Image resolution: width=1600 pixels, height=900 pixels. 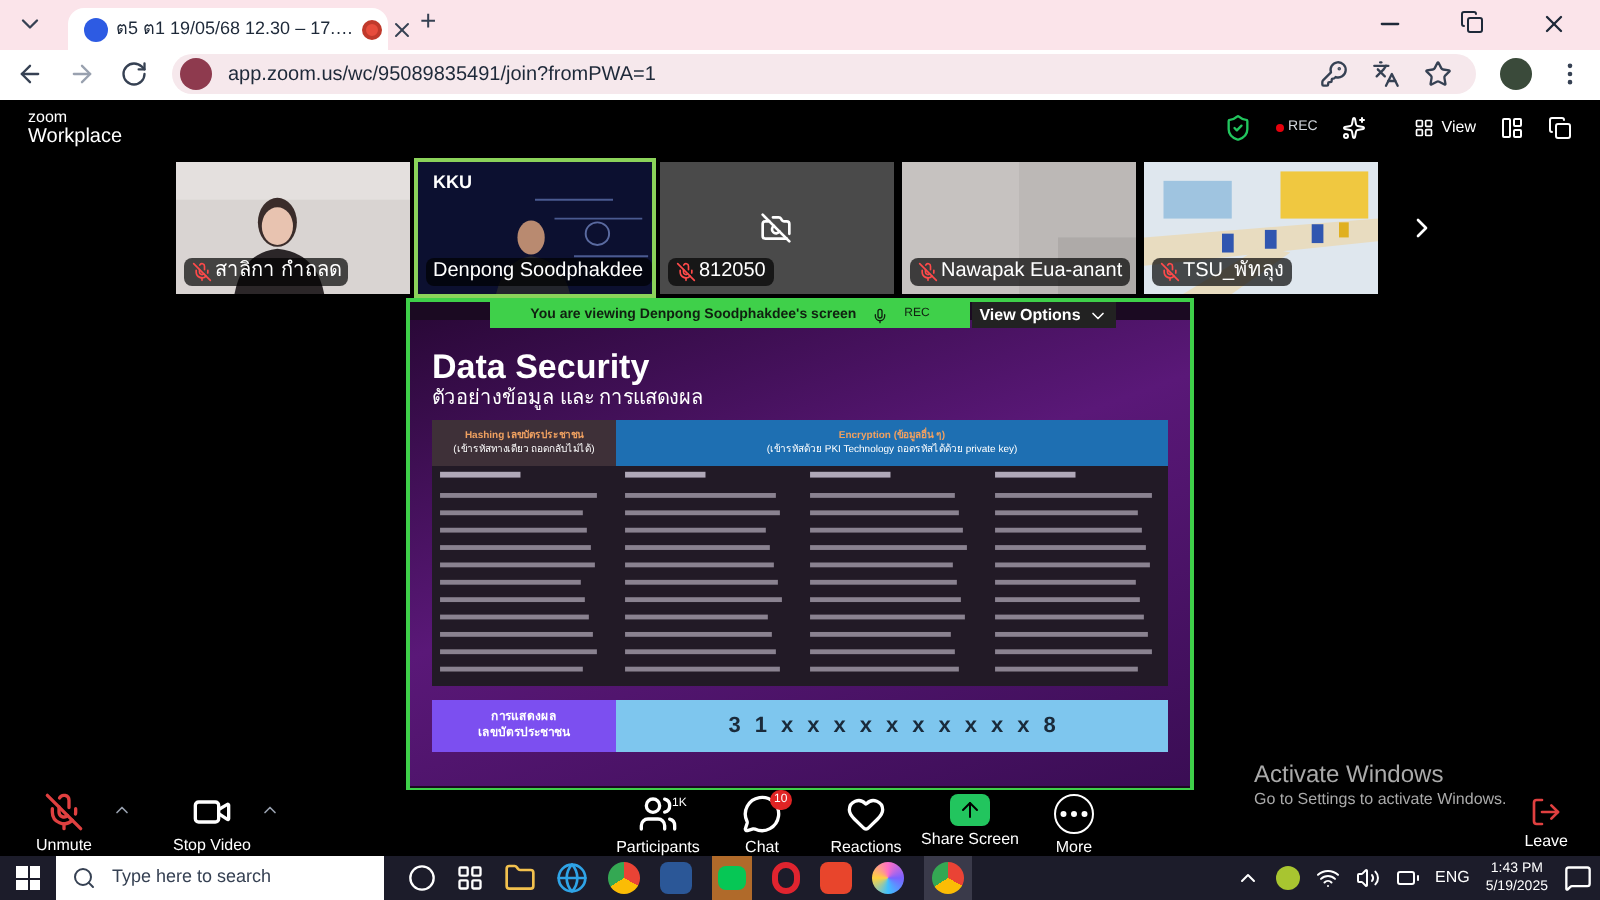 What do you see at coordinates (1546, 811) in the screenshot?
I see `leave-icon` at bounding box center [1546, 811].